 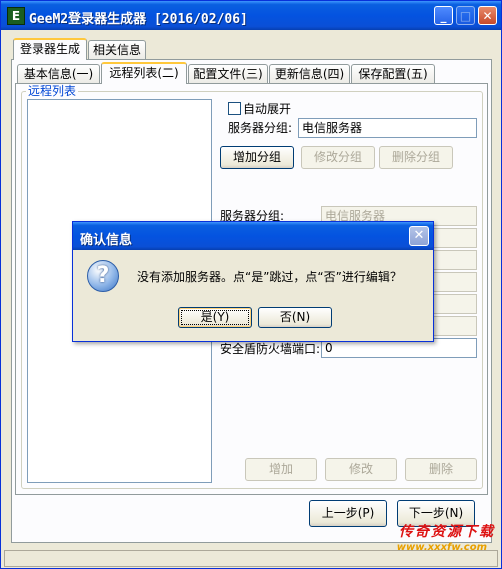 What do you see at coordinates (58, 73) in the screenshot?
I see `tab-basic-info: 基本信息(一)` at bounding box center [58, 73].